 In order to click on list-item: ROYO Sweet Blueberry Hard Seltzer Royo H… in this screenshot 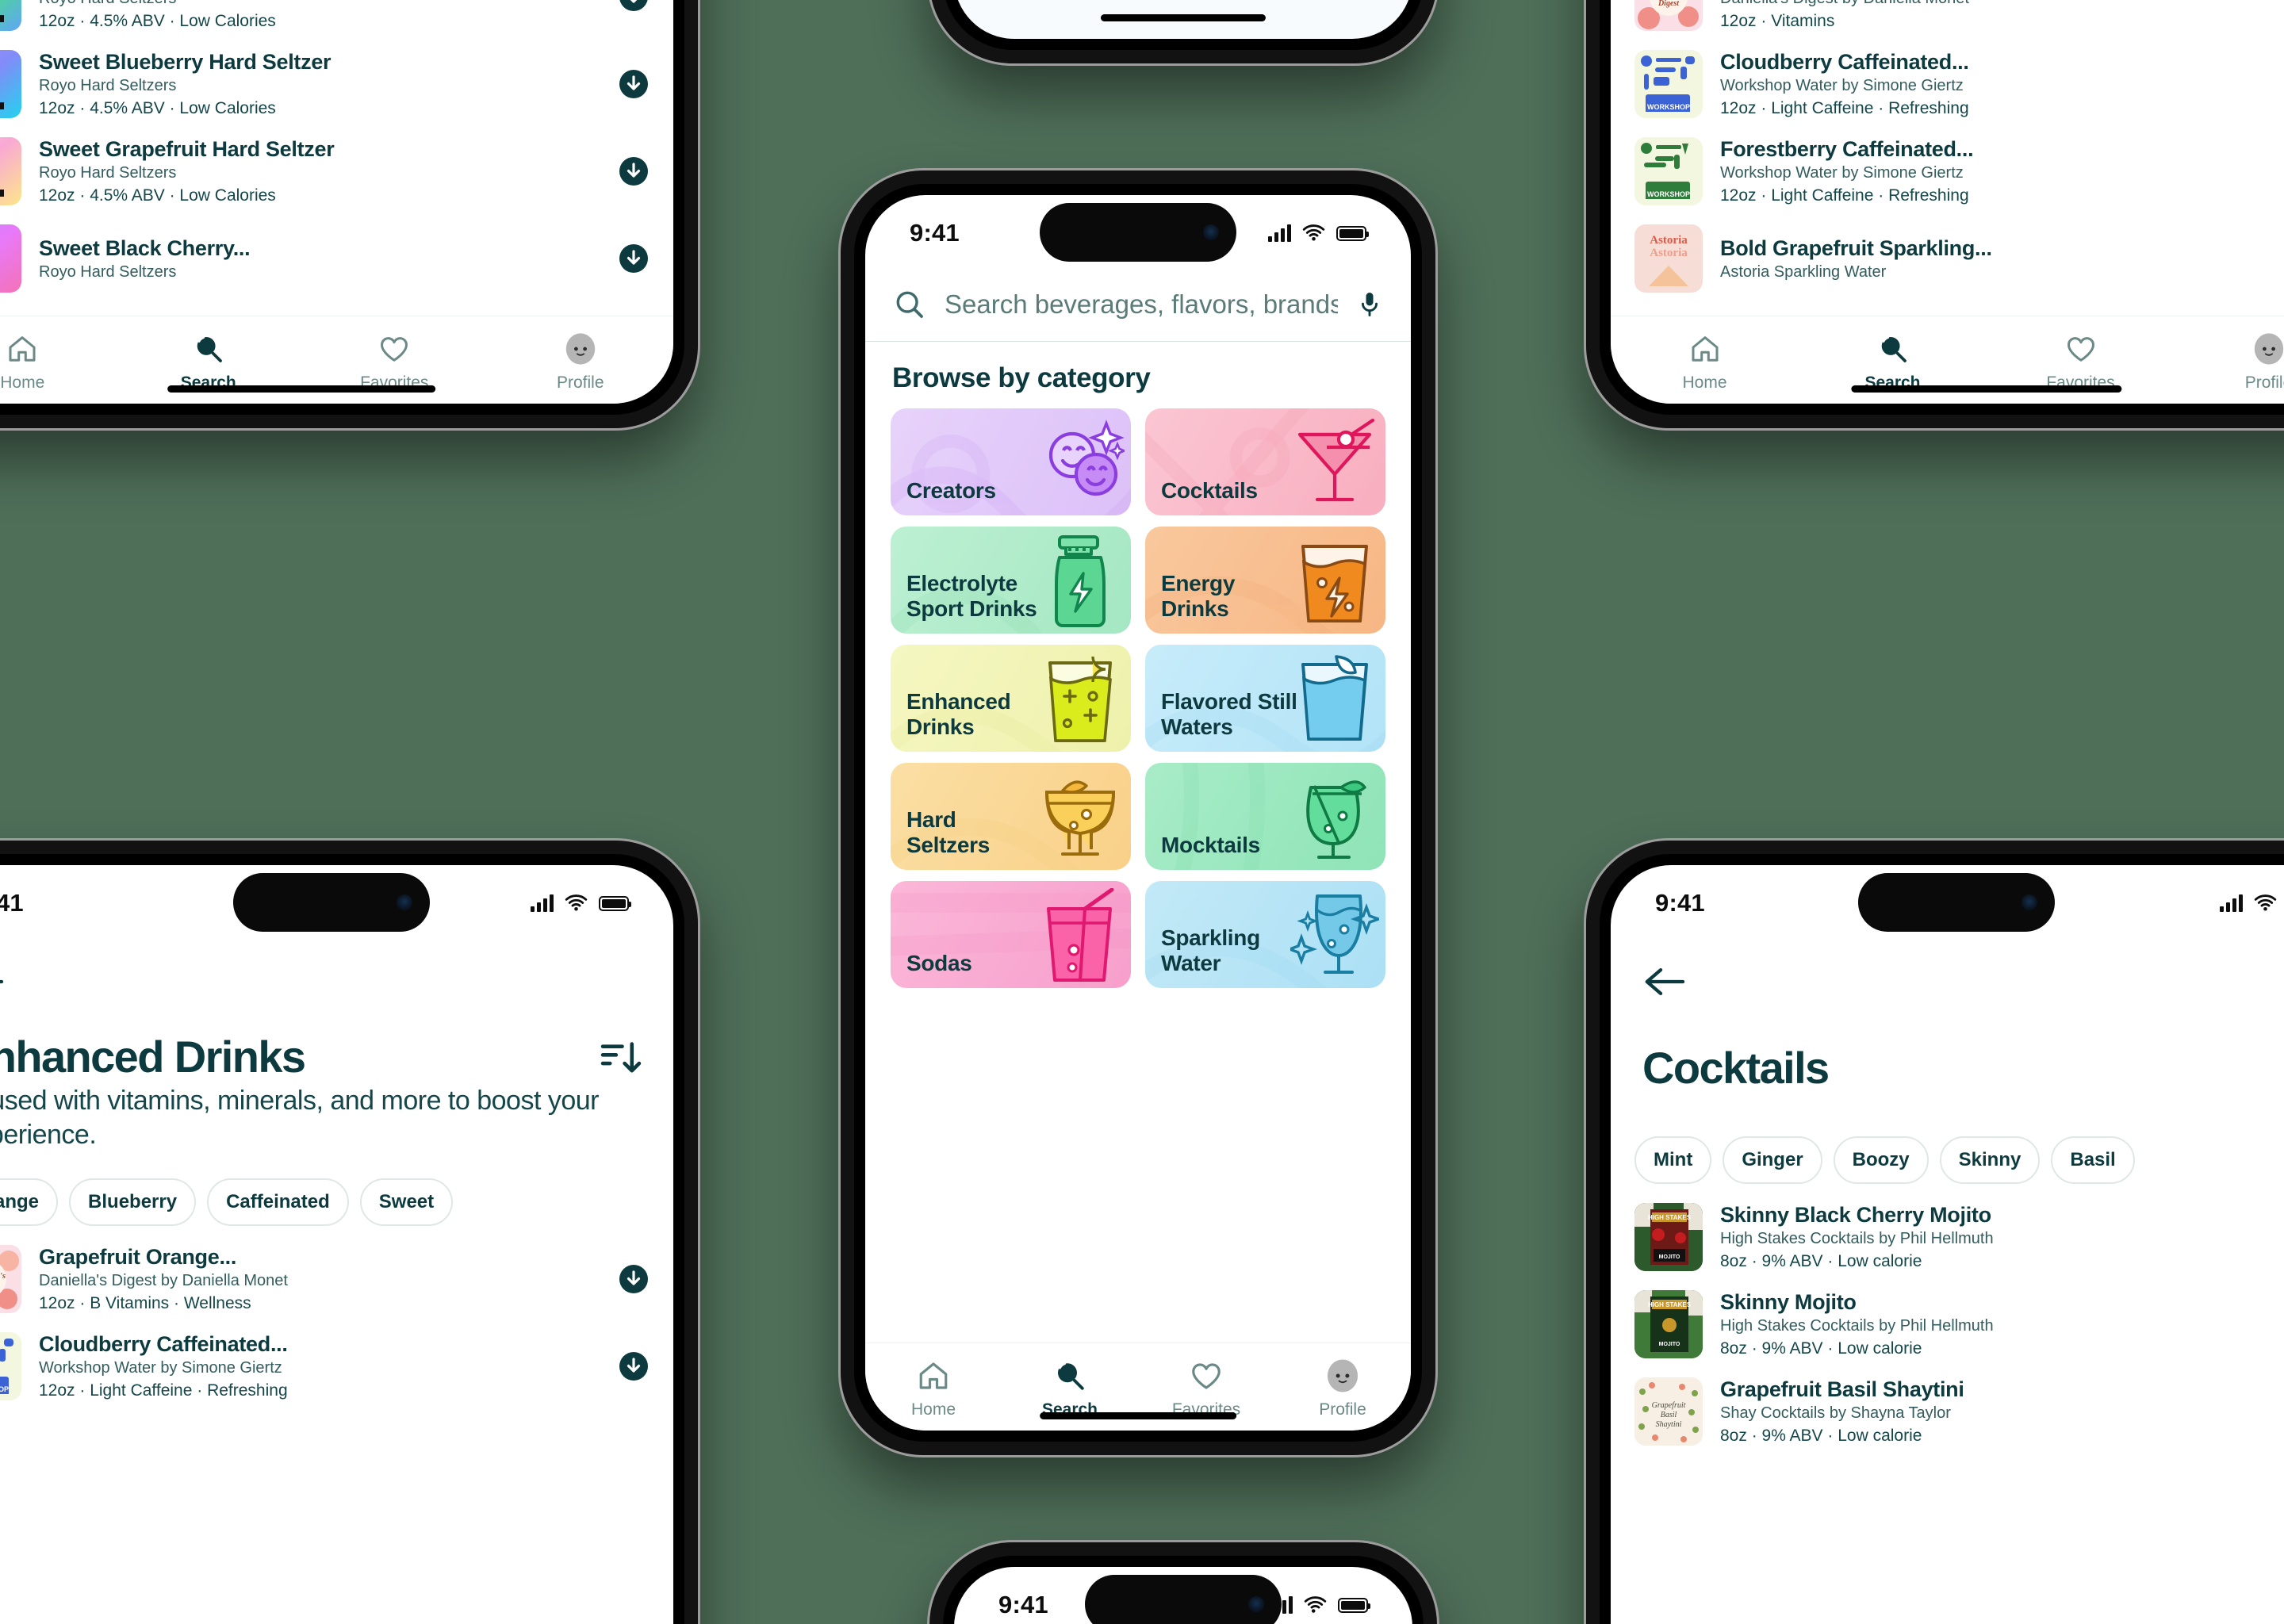, I will do `click(336, 84)`.